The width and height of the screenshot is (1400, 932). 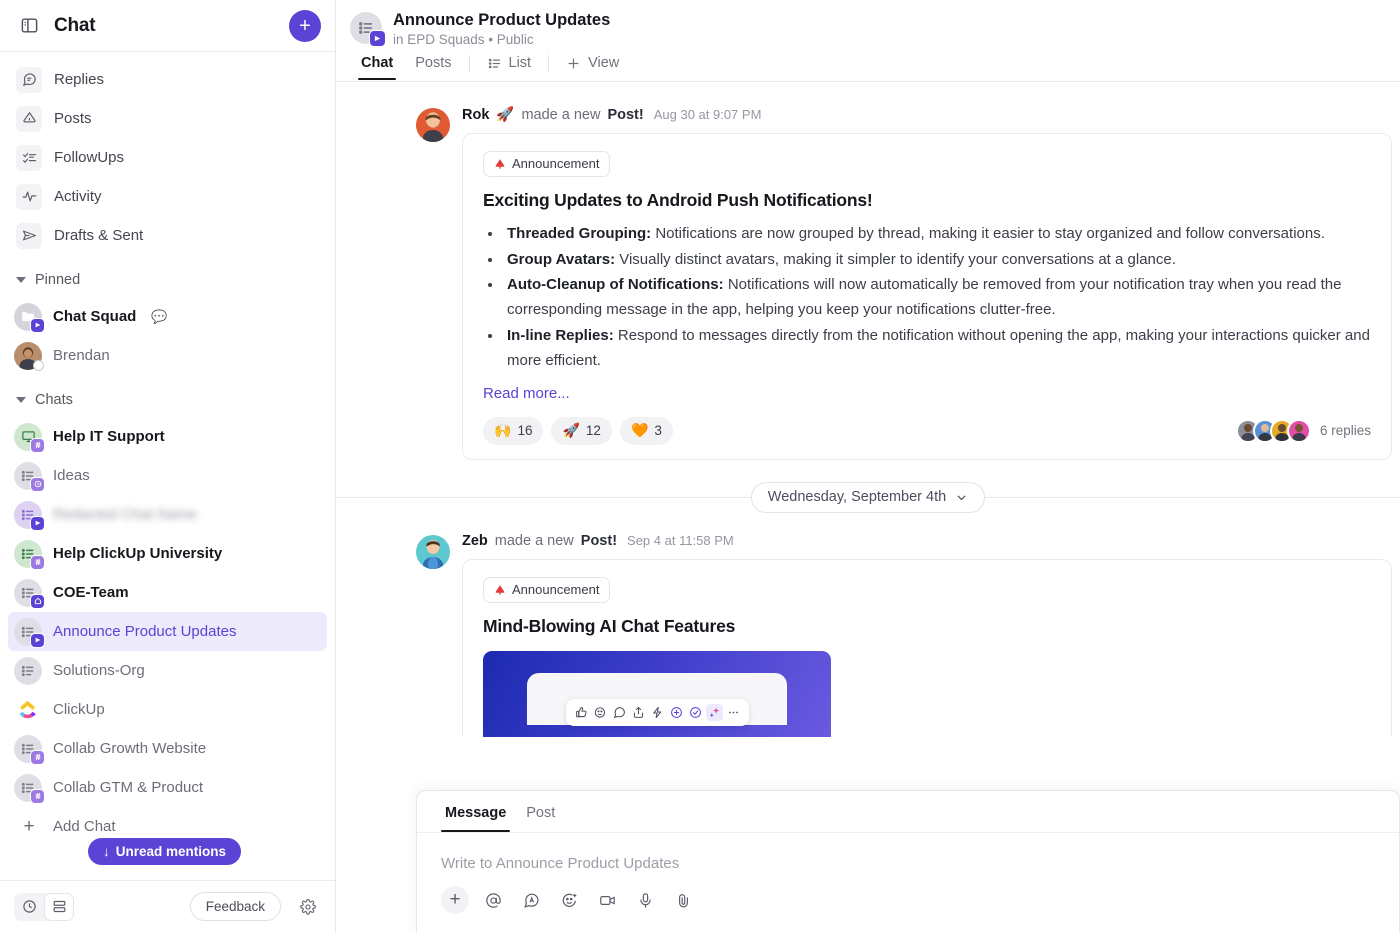 I want to click on new-chat-button: +, so click(x=305, y=25).